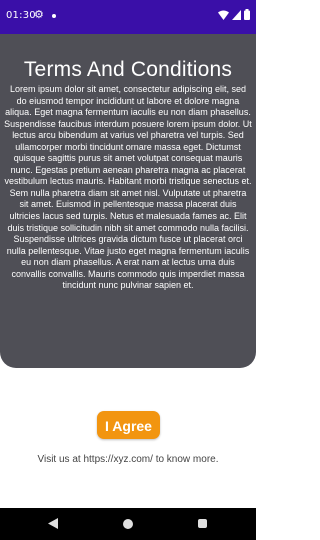 The height and width of the screenshot is (540, 320). Describe the element at coordinates (39, 14) in the screenshot. I see `settings-gear-icon: ⚙` at that location.